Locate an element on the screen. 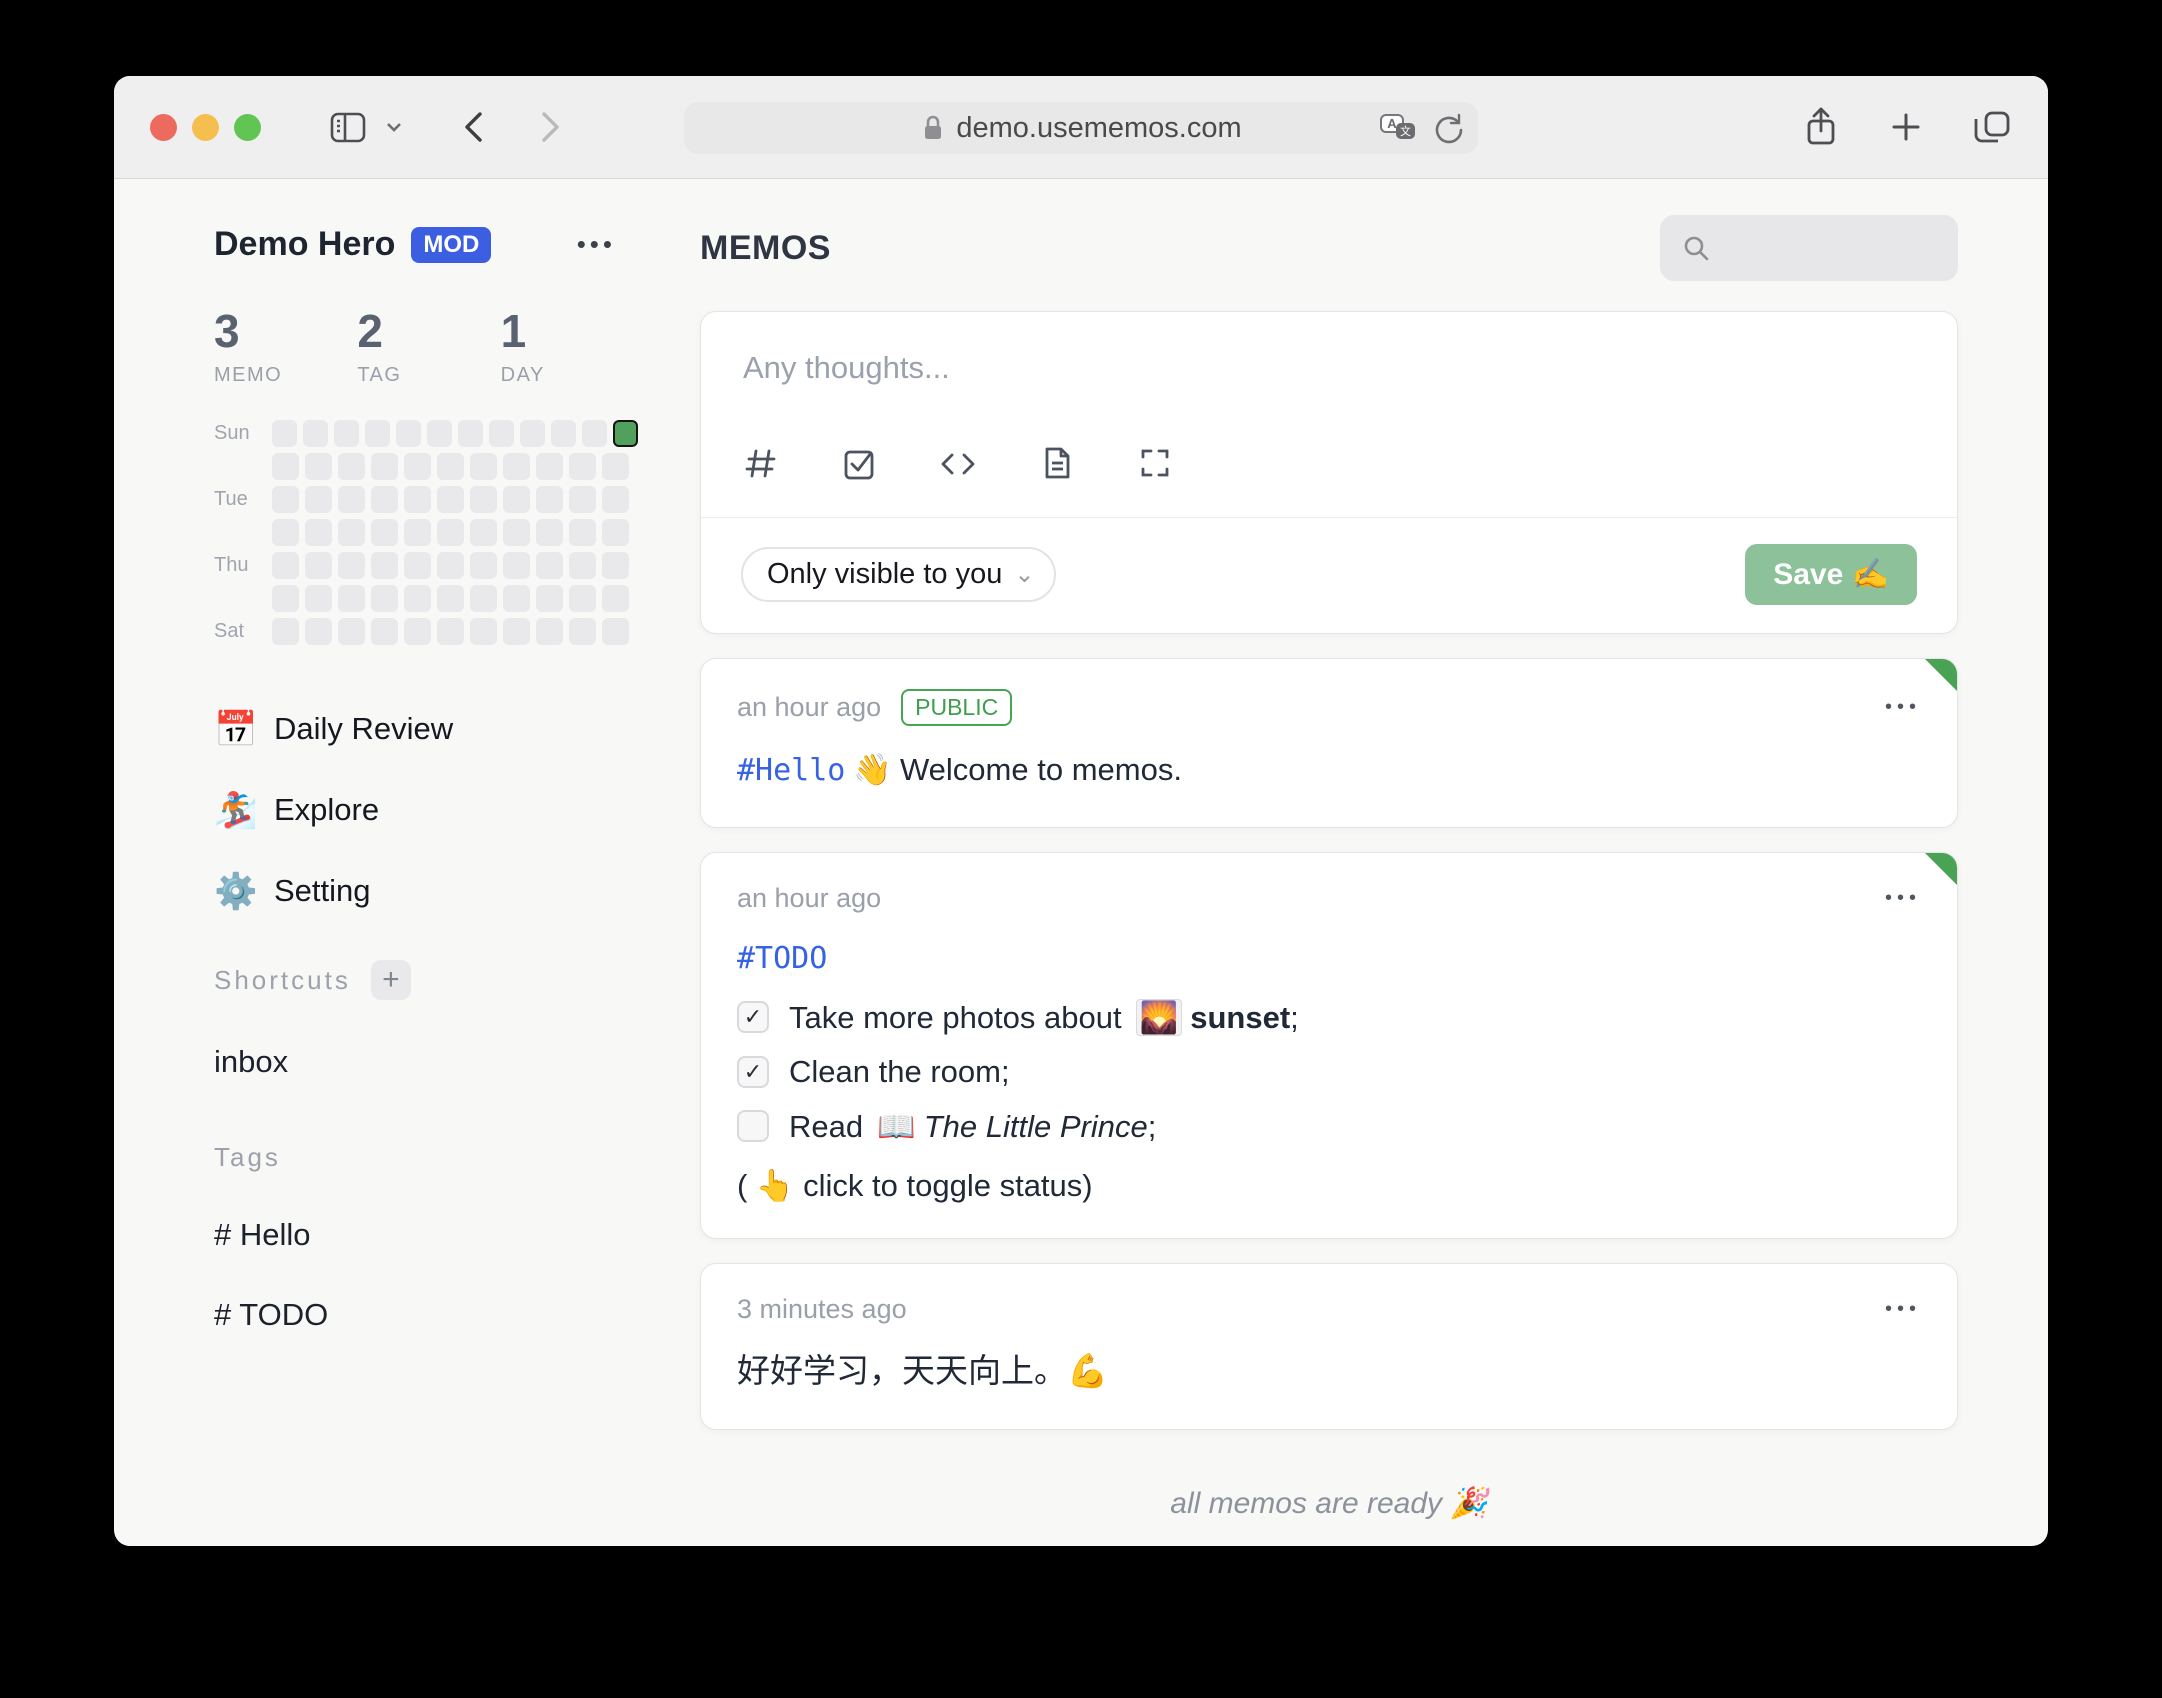 The height and width of the screenshot is (1698, 2162). add-shortcut-button: + is located at coordinates (390, 980).